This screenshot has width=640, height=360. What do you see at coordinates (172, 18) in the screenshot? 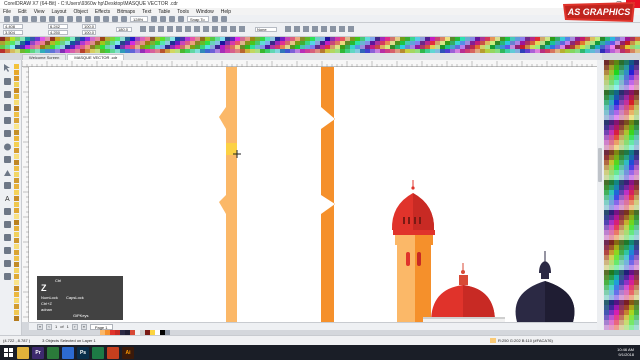
I see `grid-icon` at bounding box center [172, 18].